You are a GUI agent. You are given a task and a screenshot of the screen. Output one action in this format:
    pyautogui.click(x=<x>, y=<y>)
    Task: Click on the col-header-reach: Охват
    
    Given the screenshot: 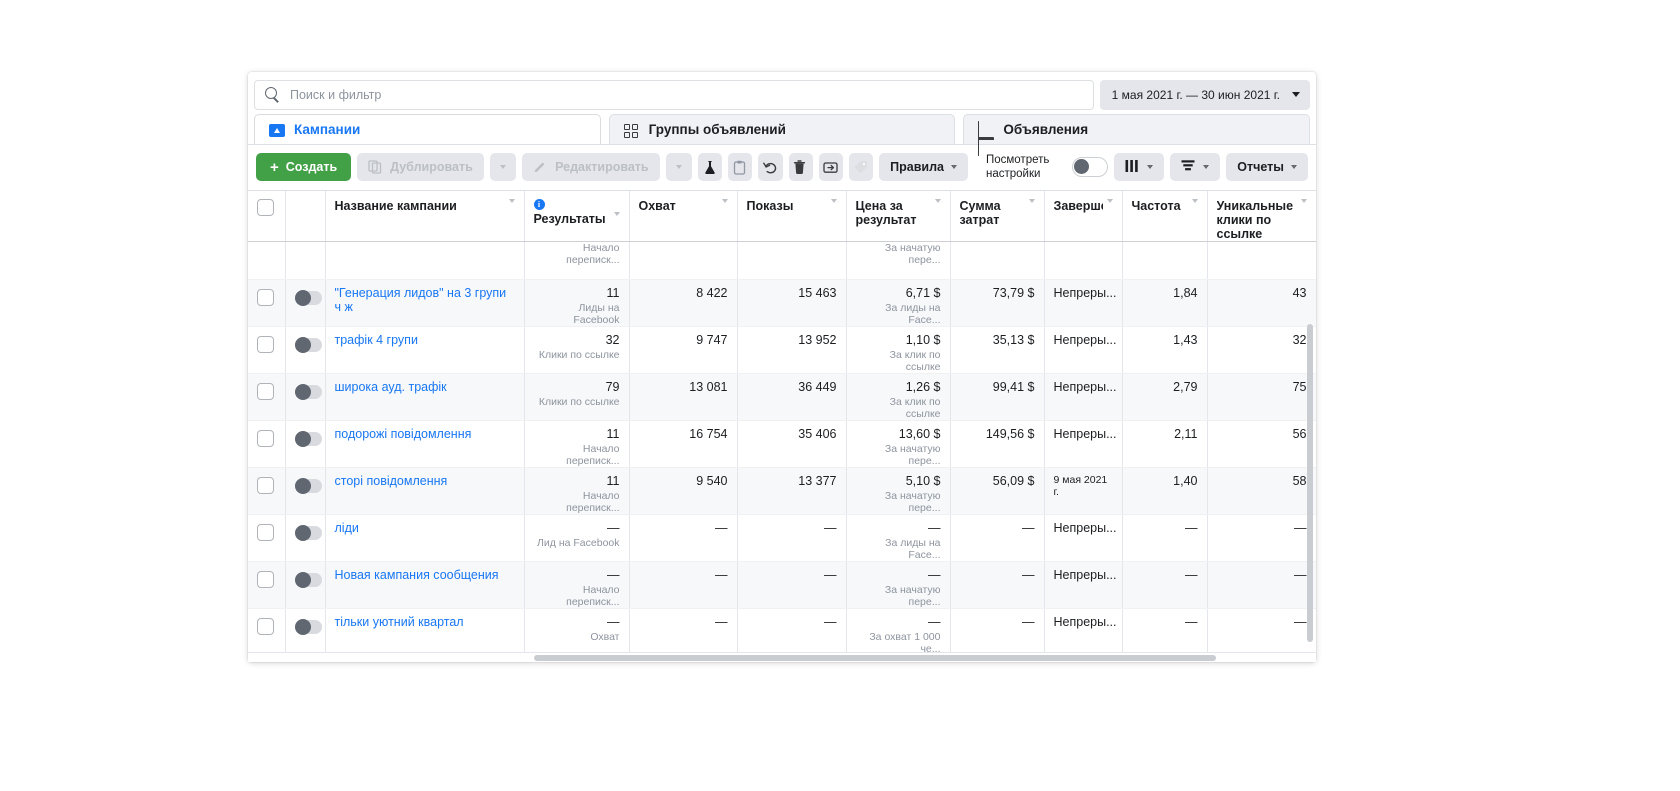 What is the action you would take?
    pyautogui.click(x=683, y=216)
    